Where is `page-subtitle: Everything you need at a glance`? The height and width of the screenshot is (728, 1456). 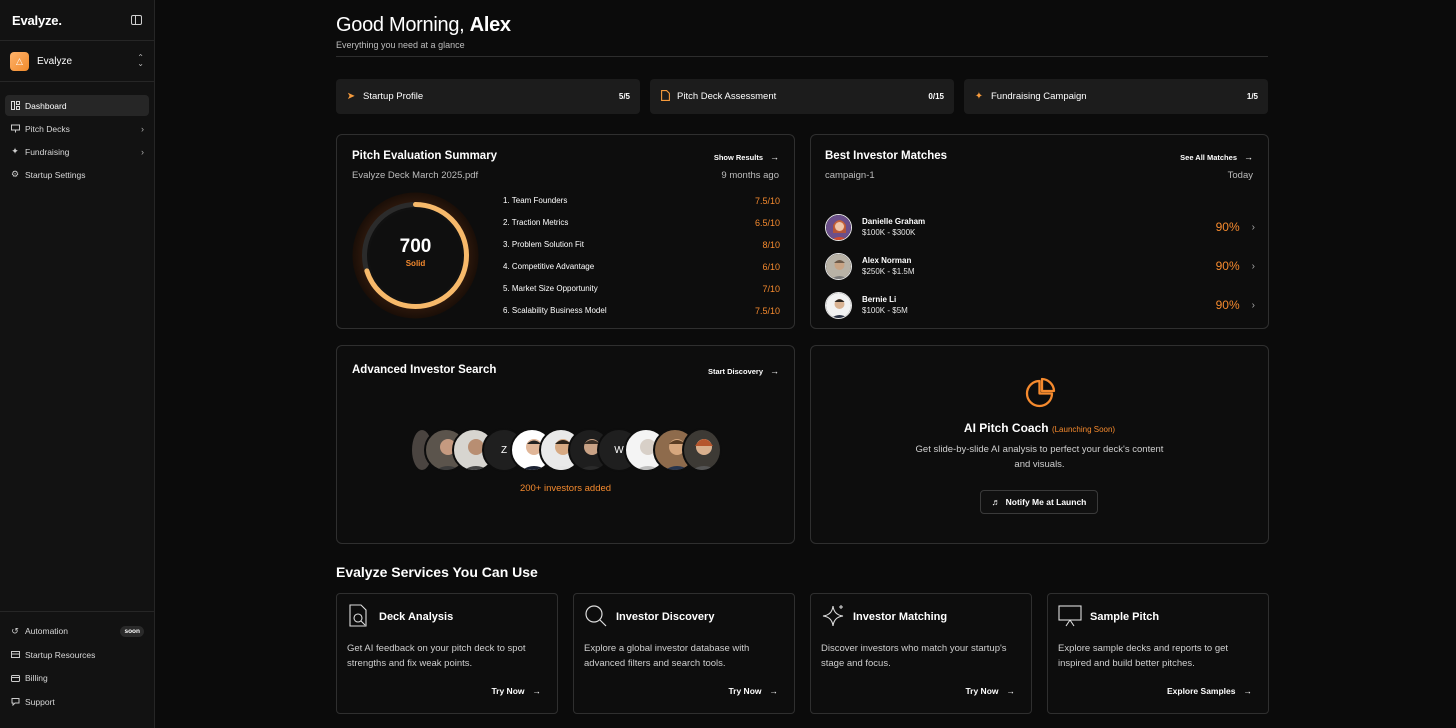
page-subtitle: Everything you need at a glance is located at coordinates (400, 45).